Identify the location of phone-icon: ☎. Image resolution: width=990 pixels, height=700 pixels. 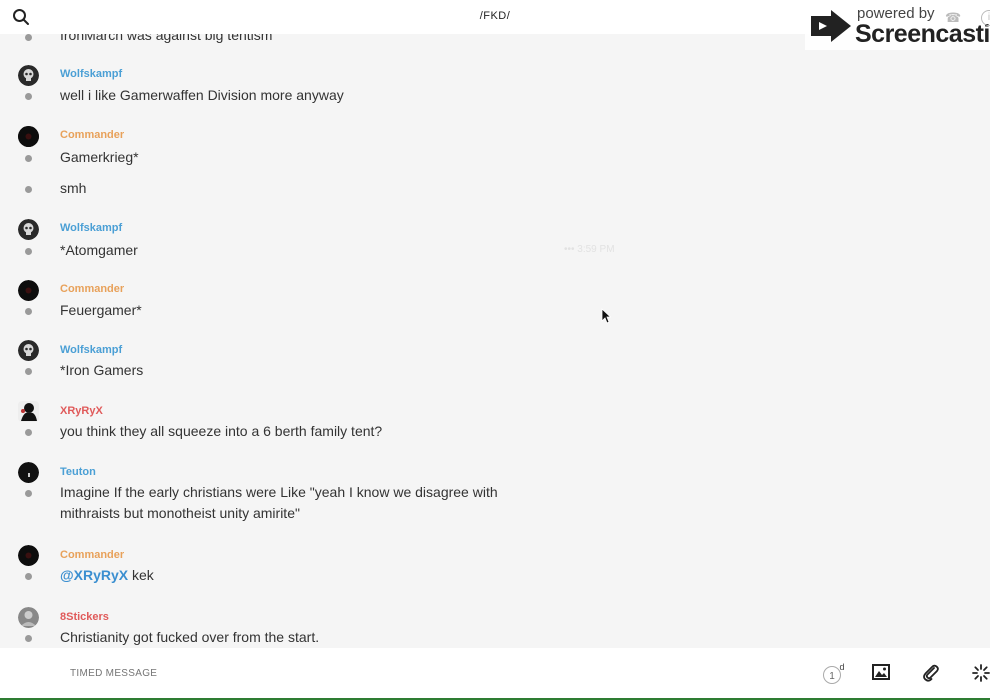
(953, 18).